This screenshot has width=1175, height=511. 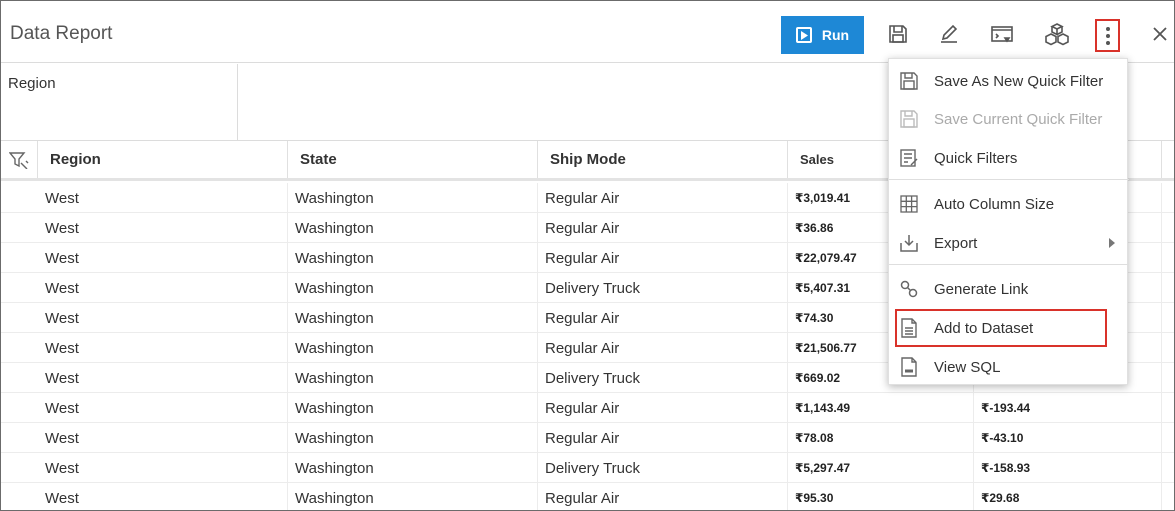 I want to click on link-icon, so click(x=909, y=289).